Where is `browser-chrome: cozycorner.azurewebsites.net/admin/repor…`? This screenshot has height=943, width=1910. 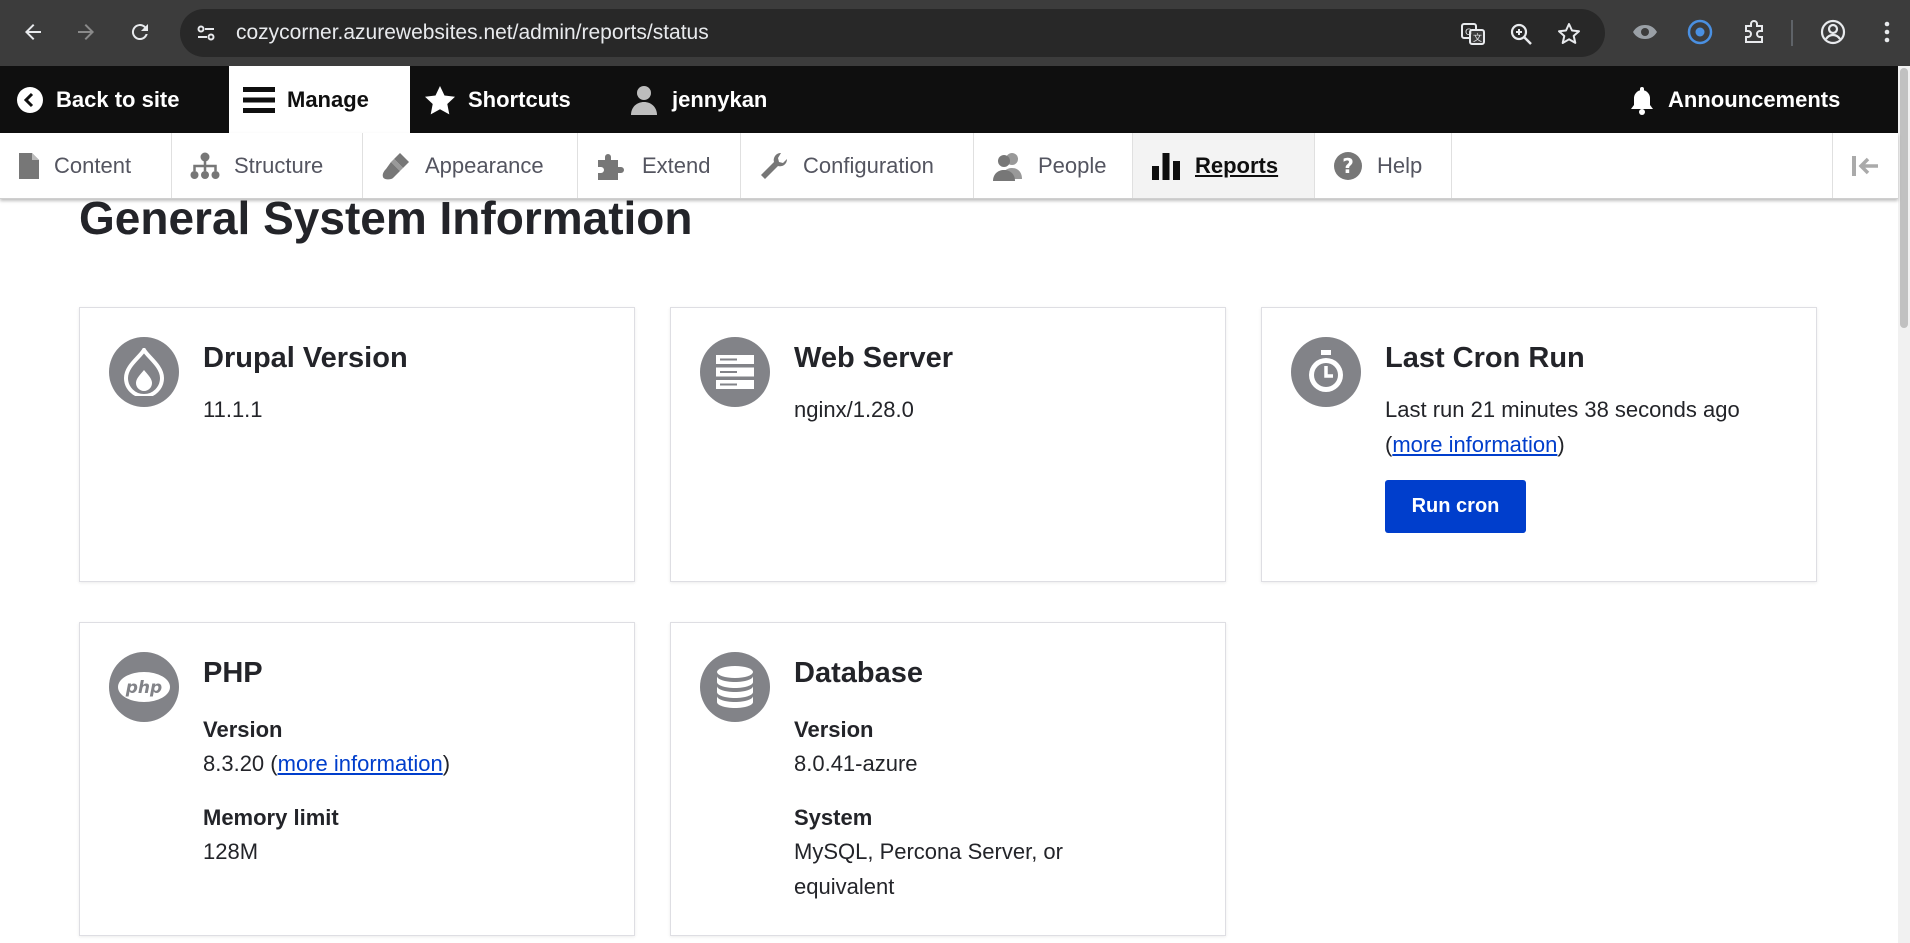 browser-chrome: cozycorner.azurewebsites.net/admin/repor… is located at coordinates (955, 33).